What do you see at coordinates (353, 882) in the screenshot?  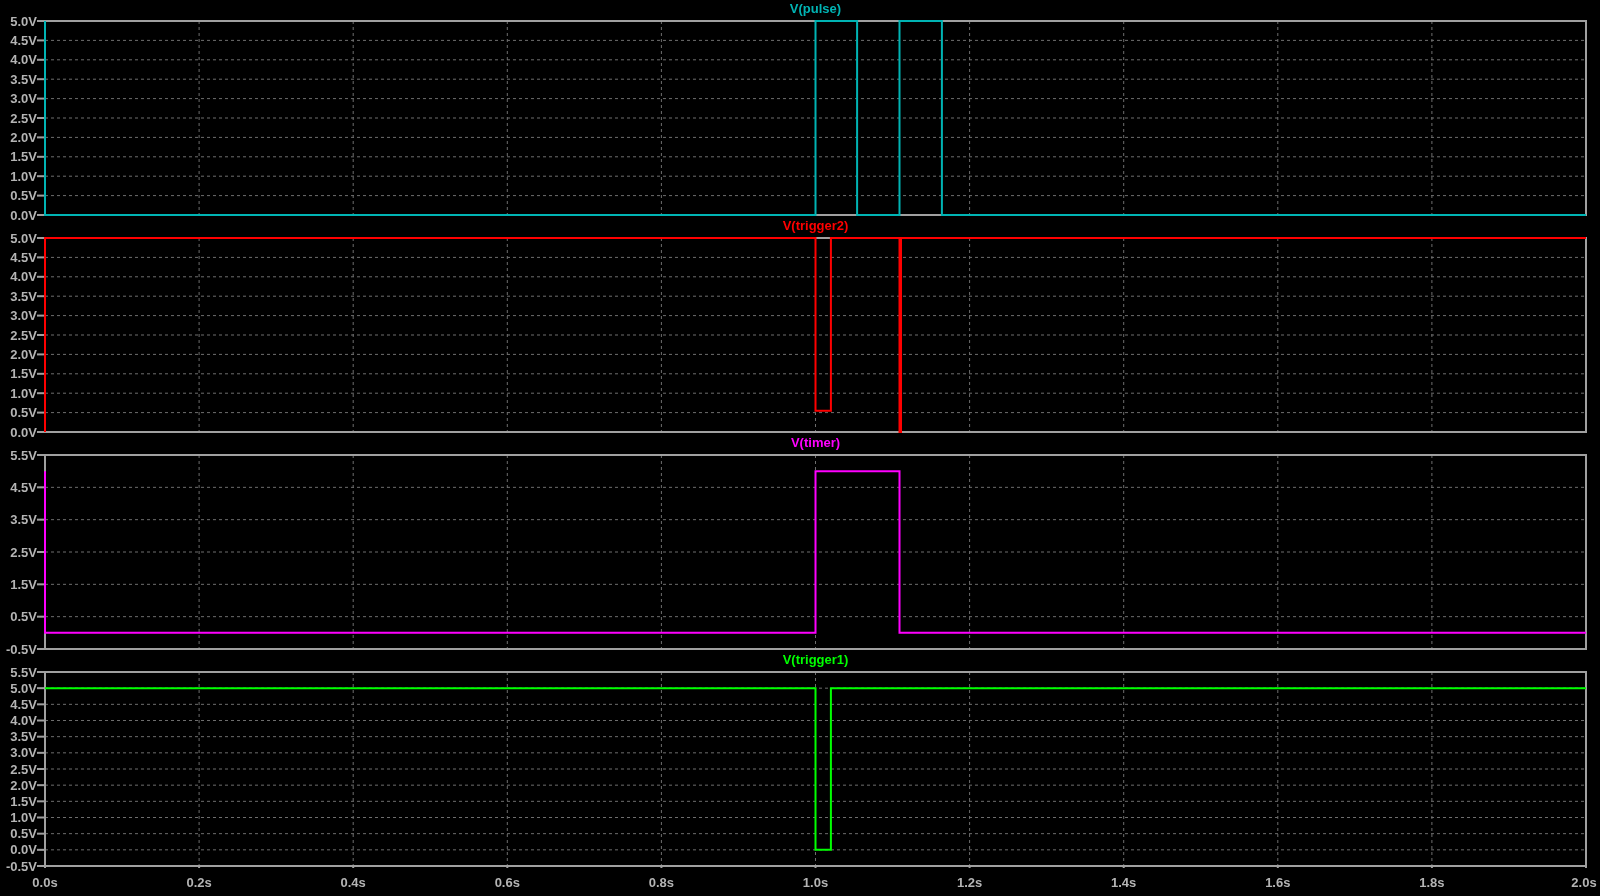 I see `axis-label: 0.4s` at bounding box center [353, 882].